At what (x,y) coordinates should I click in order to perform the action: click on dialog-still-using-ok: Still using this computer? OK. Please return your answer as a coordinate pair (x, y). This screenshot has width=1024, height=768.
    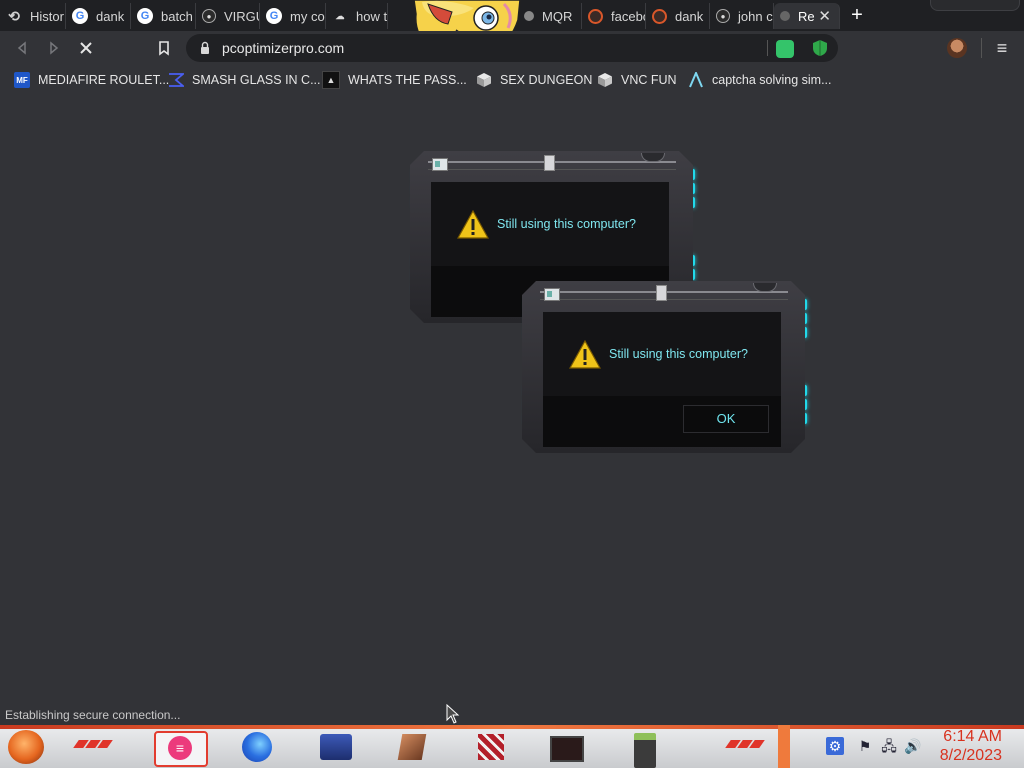
    Looking at the image, I should click on (664, 367).